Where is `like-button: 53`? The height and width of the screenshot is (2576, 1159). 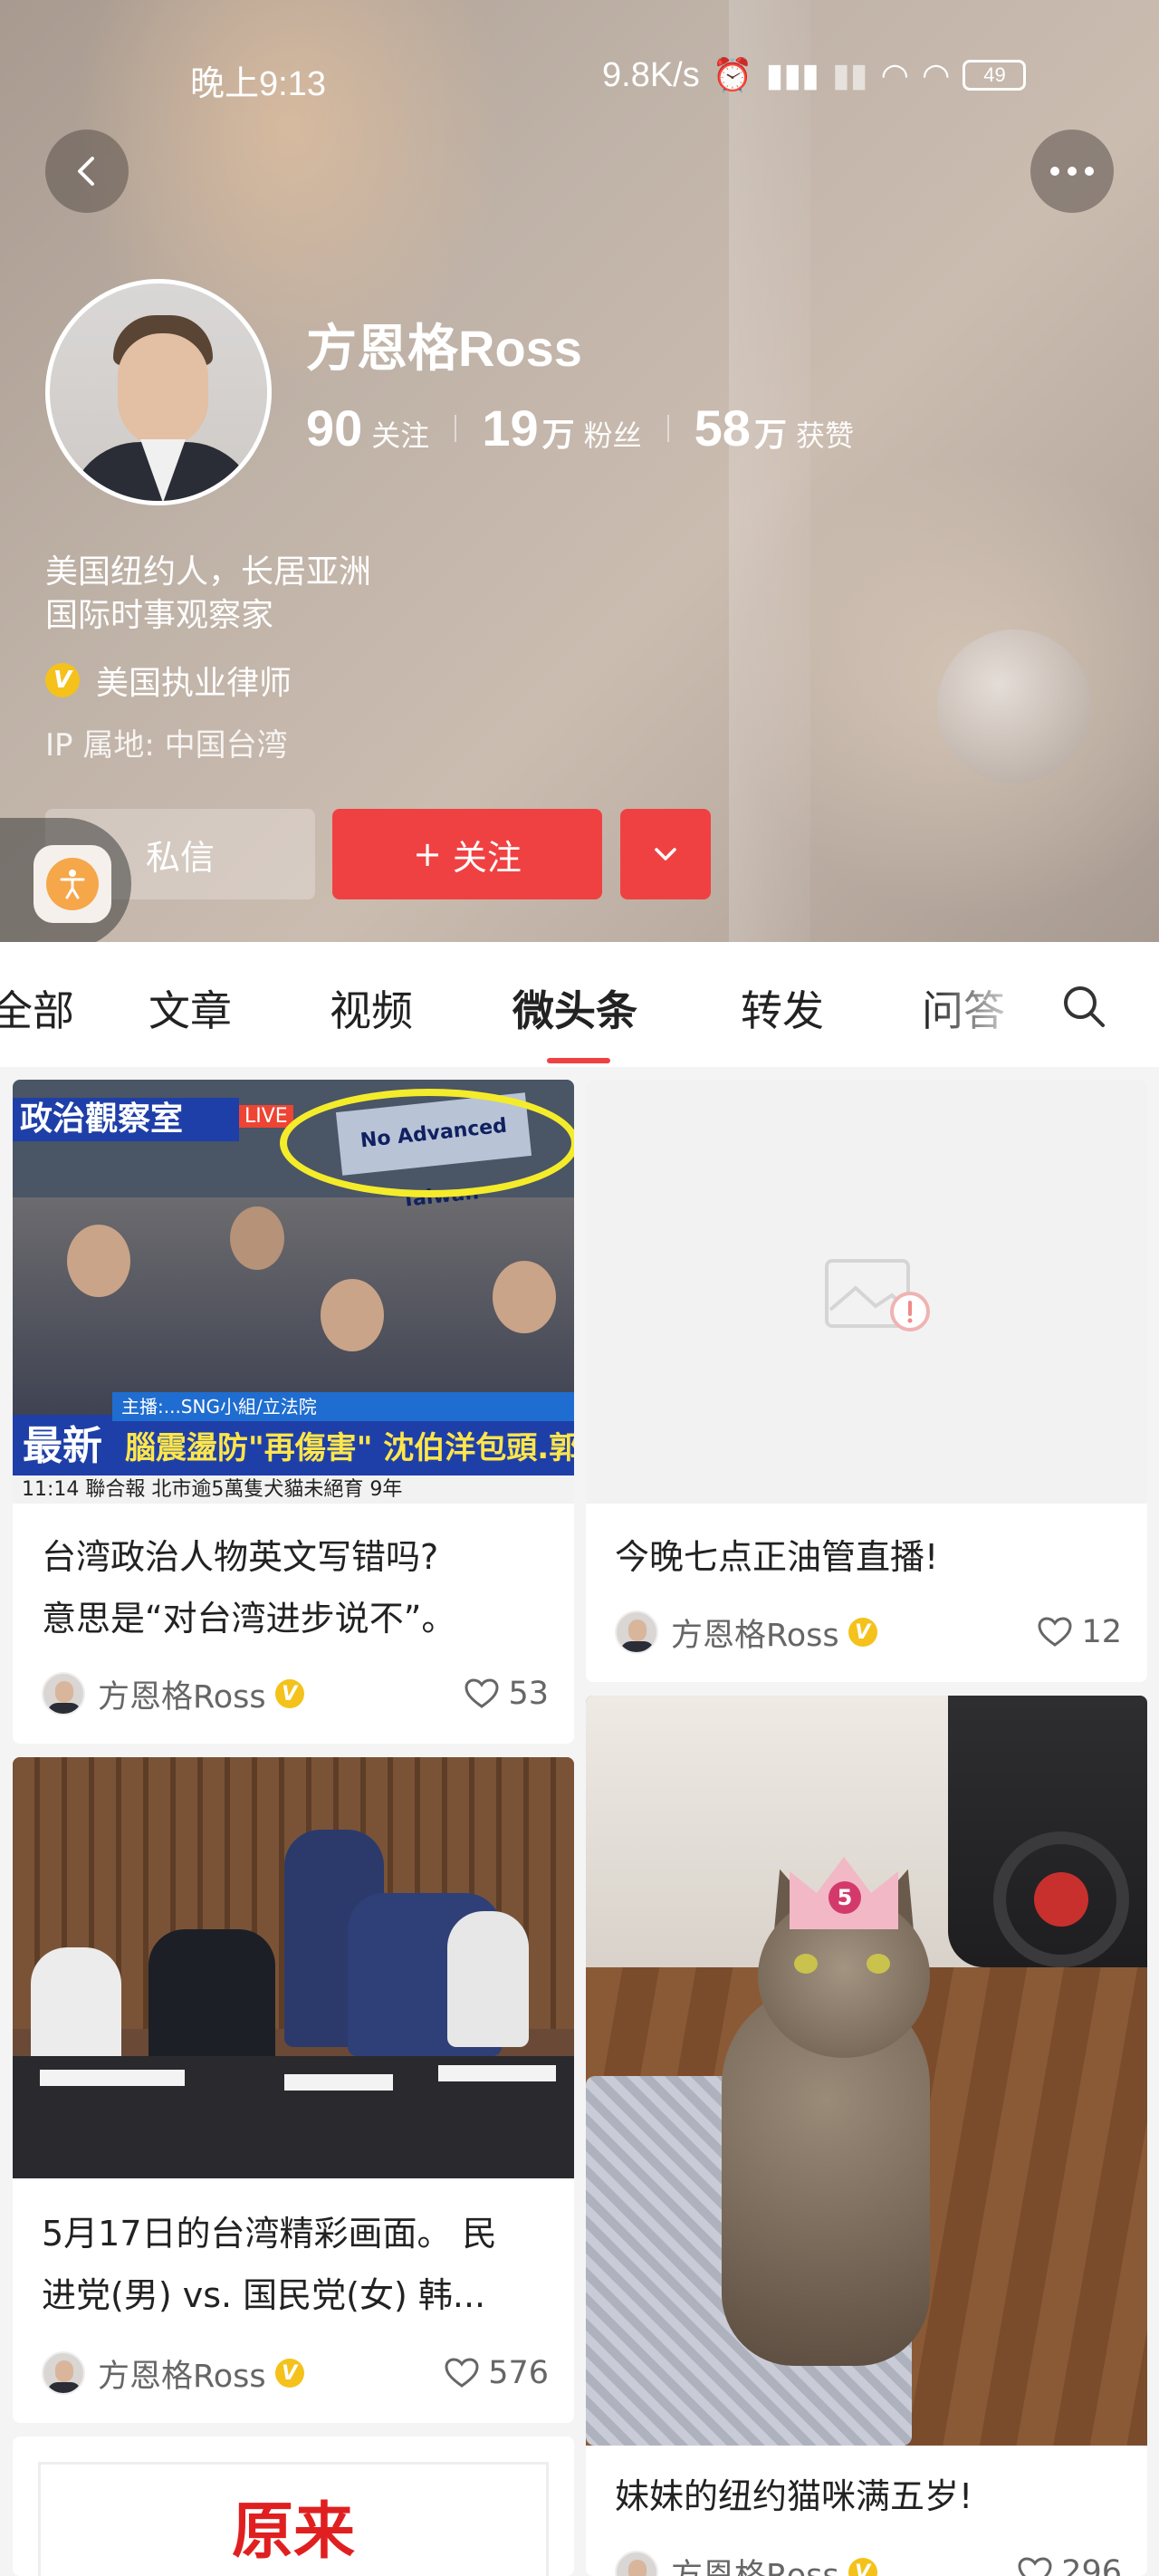
like-button: 53 is located at coordinates (507, 1694).